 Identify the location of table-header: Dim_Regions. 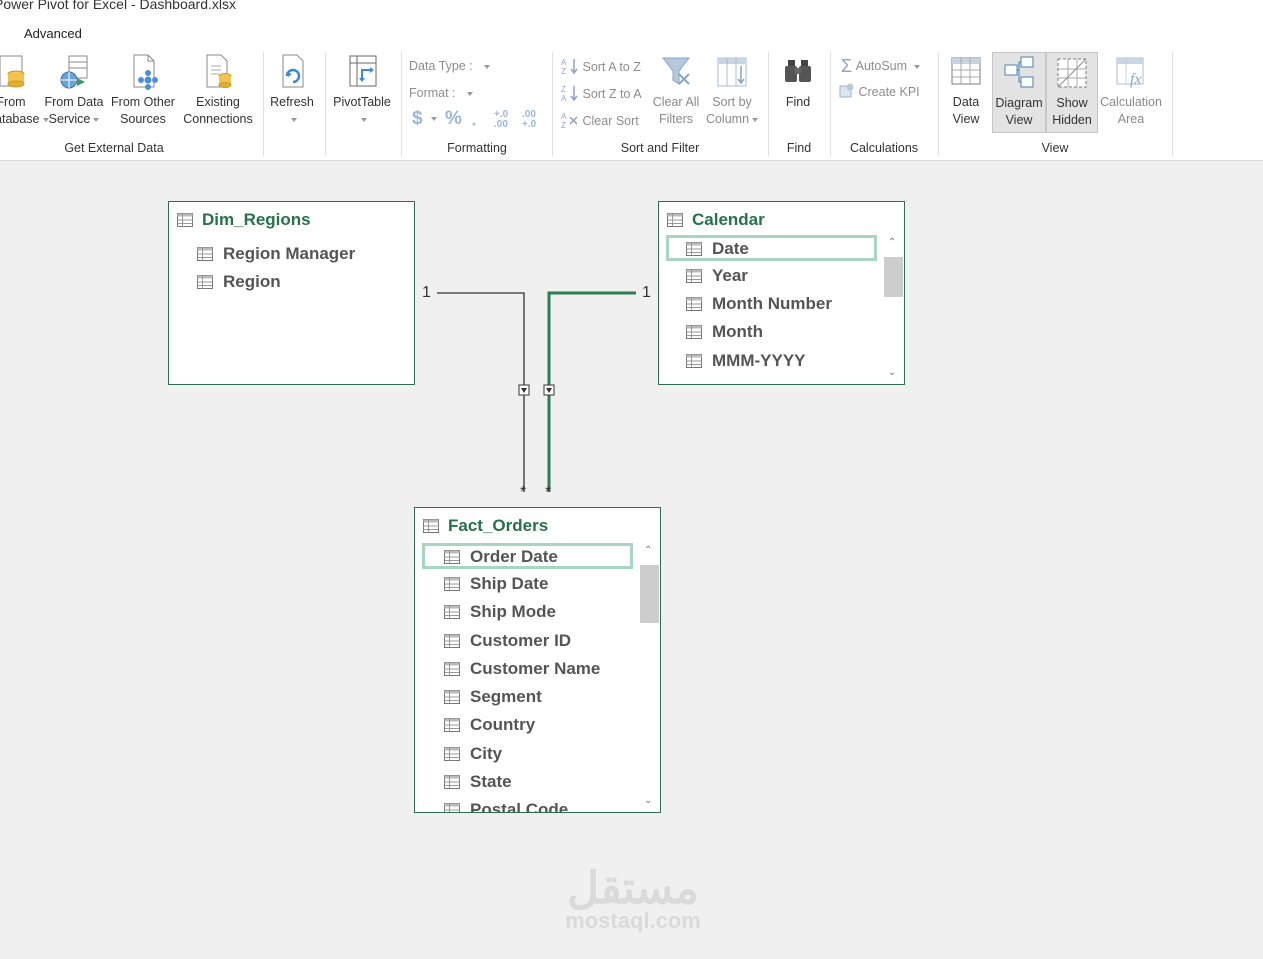
(244, 220).